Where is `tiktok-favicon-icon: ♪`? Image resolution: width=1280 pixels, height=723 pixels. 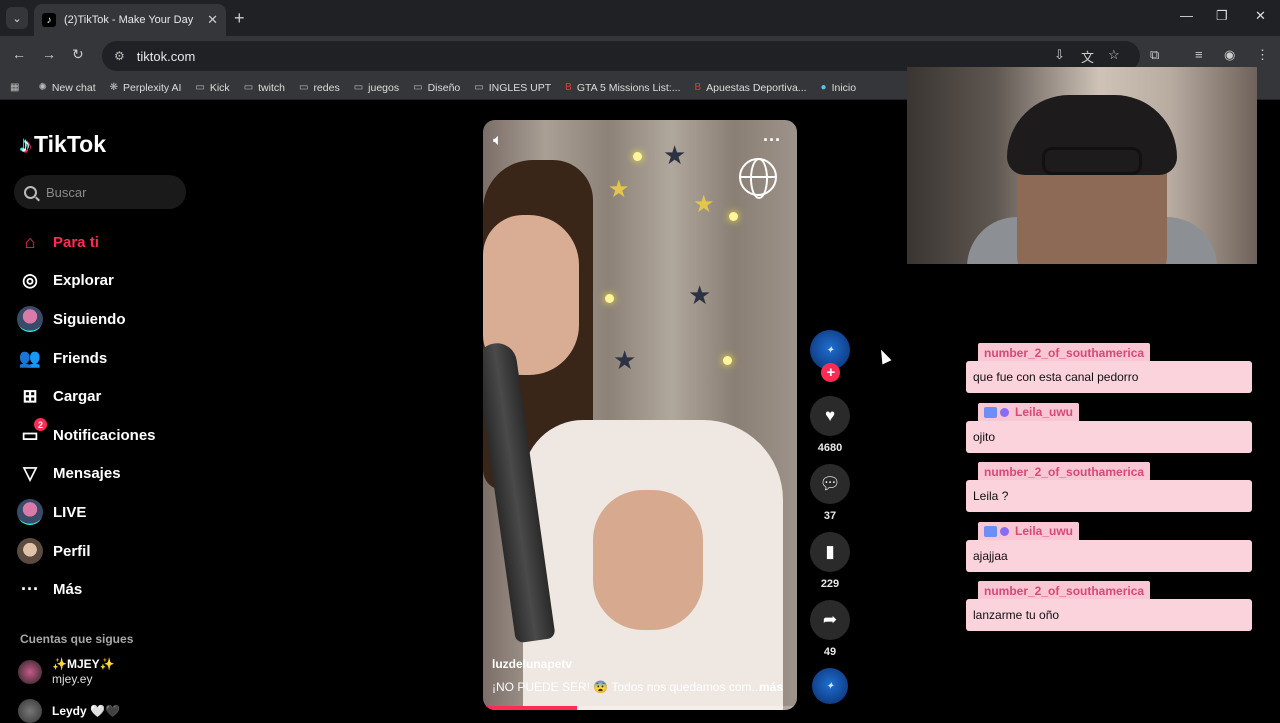
tiktok-favicon-icon: ♪ is located at coordinates (49, 20).